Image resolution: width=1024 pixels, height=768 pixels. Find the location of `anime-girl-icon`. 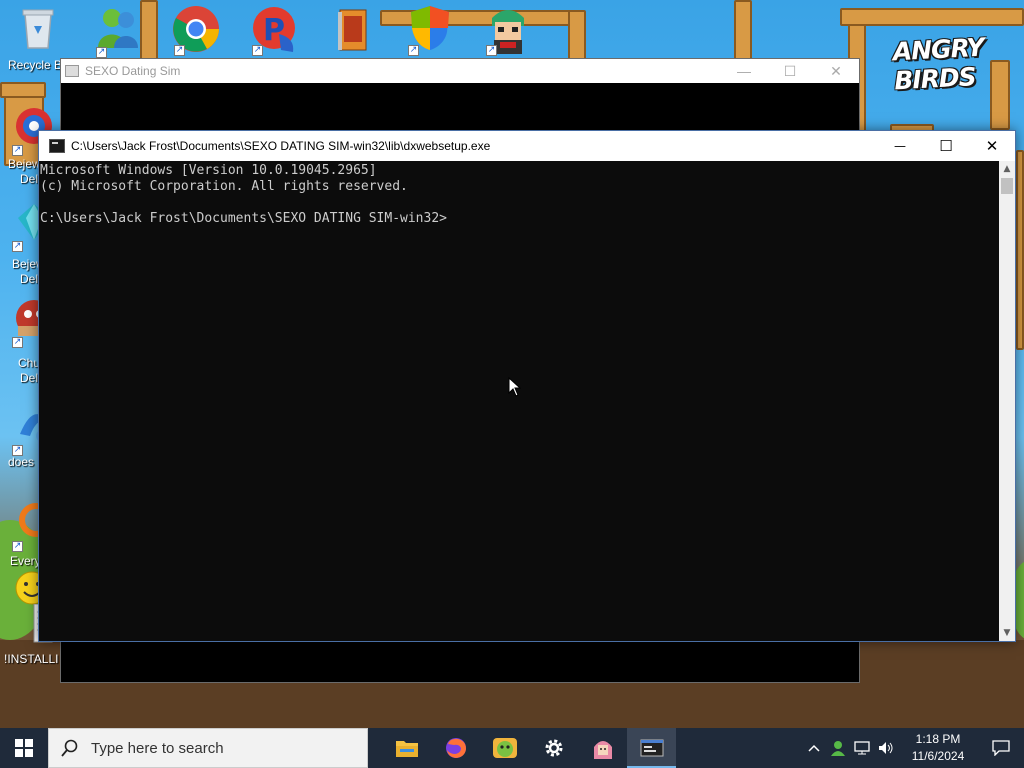

anime-girl-icon is located at coordinates (602, 750).